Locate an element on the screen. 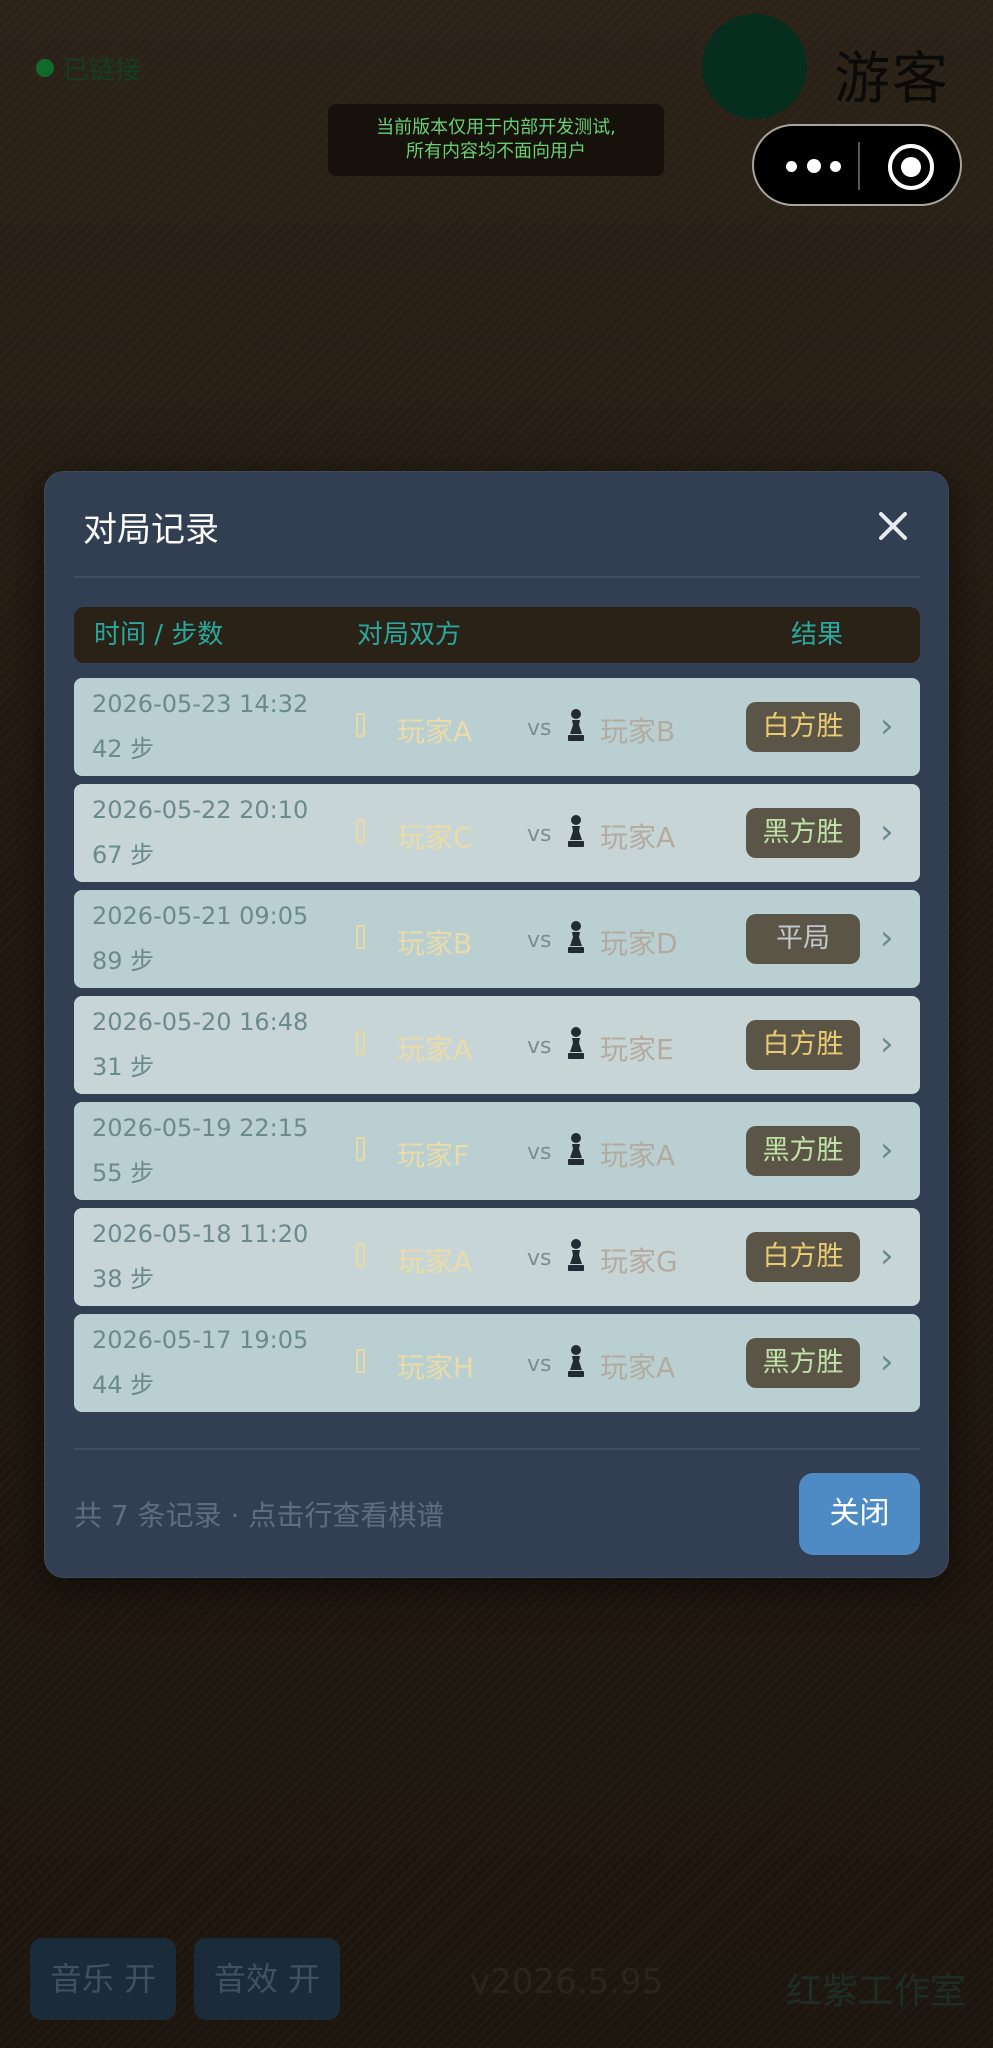  white-player: 玩家F is located at coordinates (433, 1155).